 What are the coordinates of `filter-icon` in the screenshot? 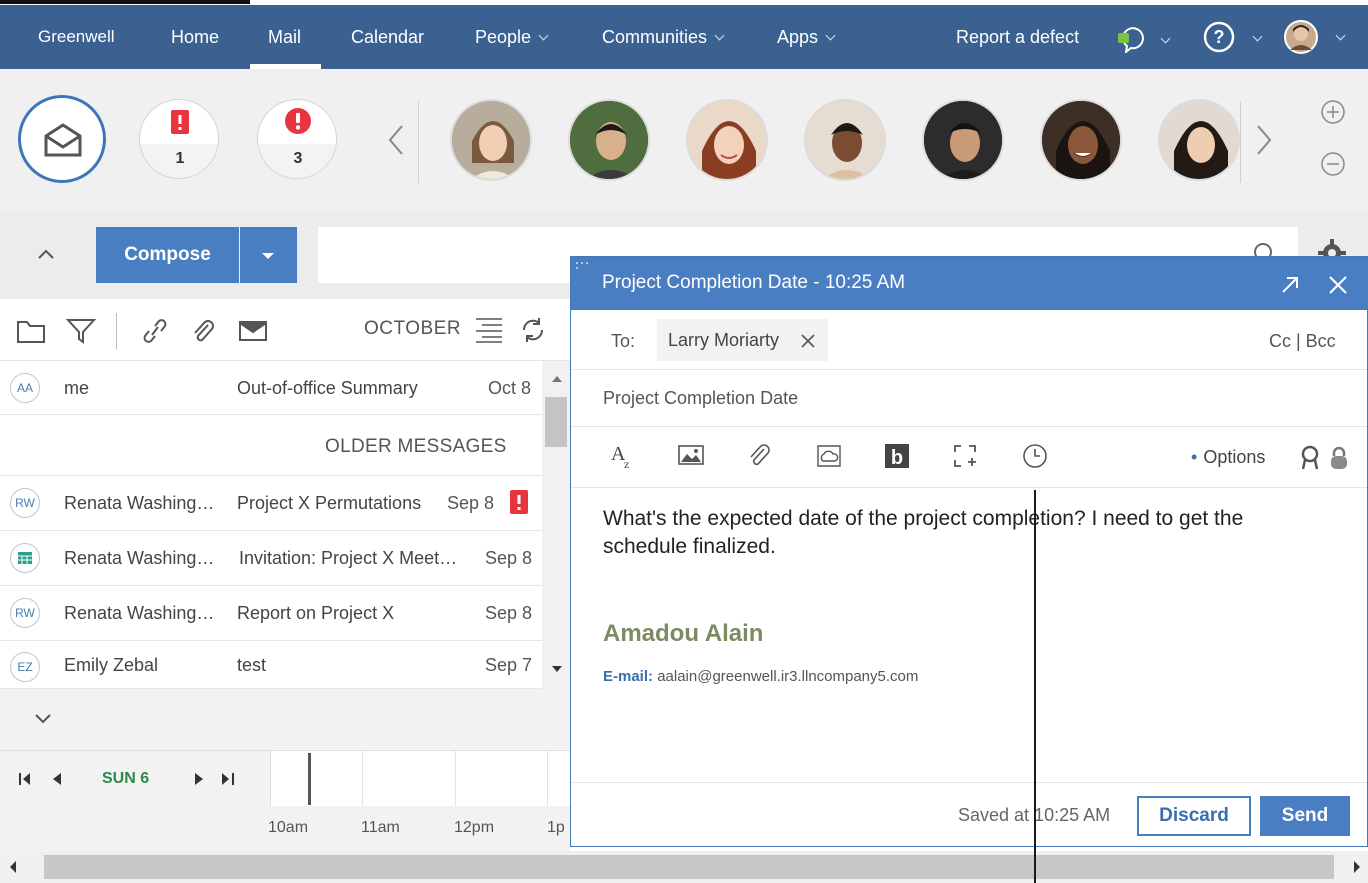 It's located at (81, 331).